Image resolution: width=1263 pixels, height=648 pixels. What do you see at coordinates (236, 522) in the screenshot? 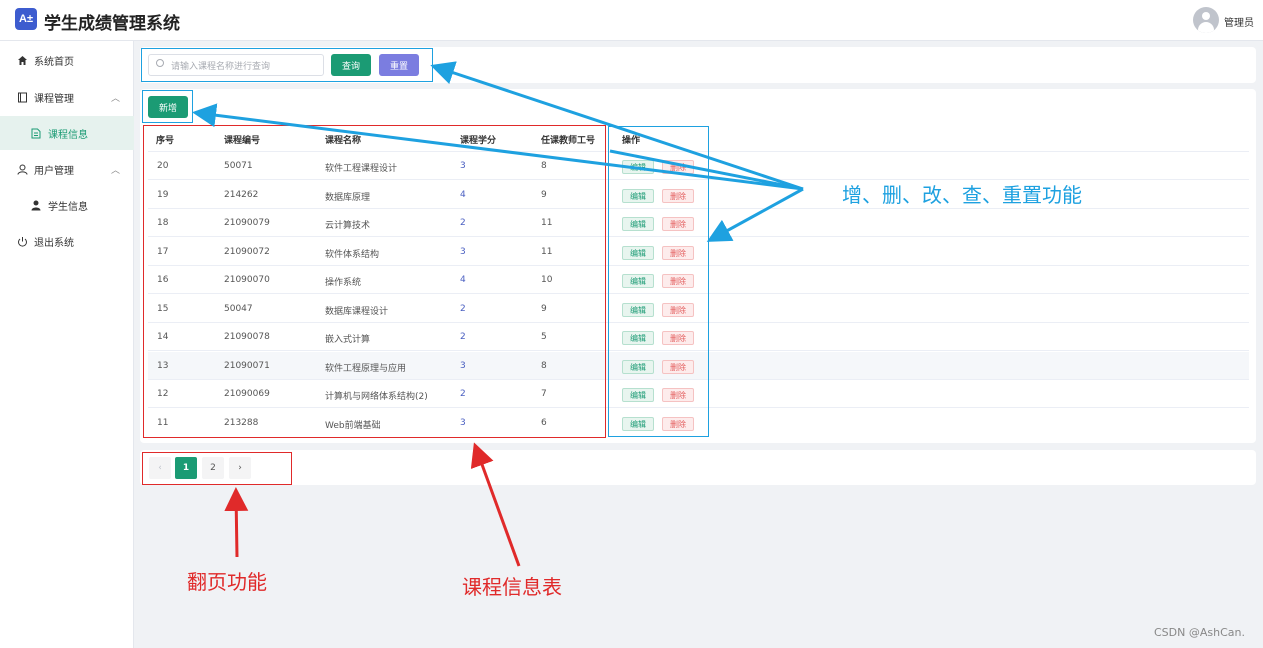
I see `arrow-to-pagination` at bounding box center [236, 522].